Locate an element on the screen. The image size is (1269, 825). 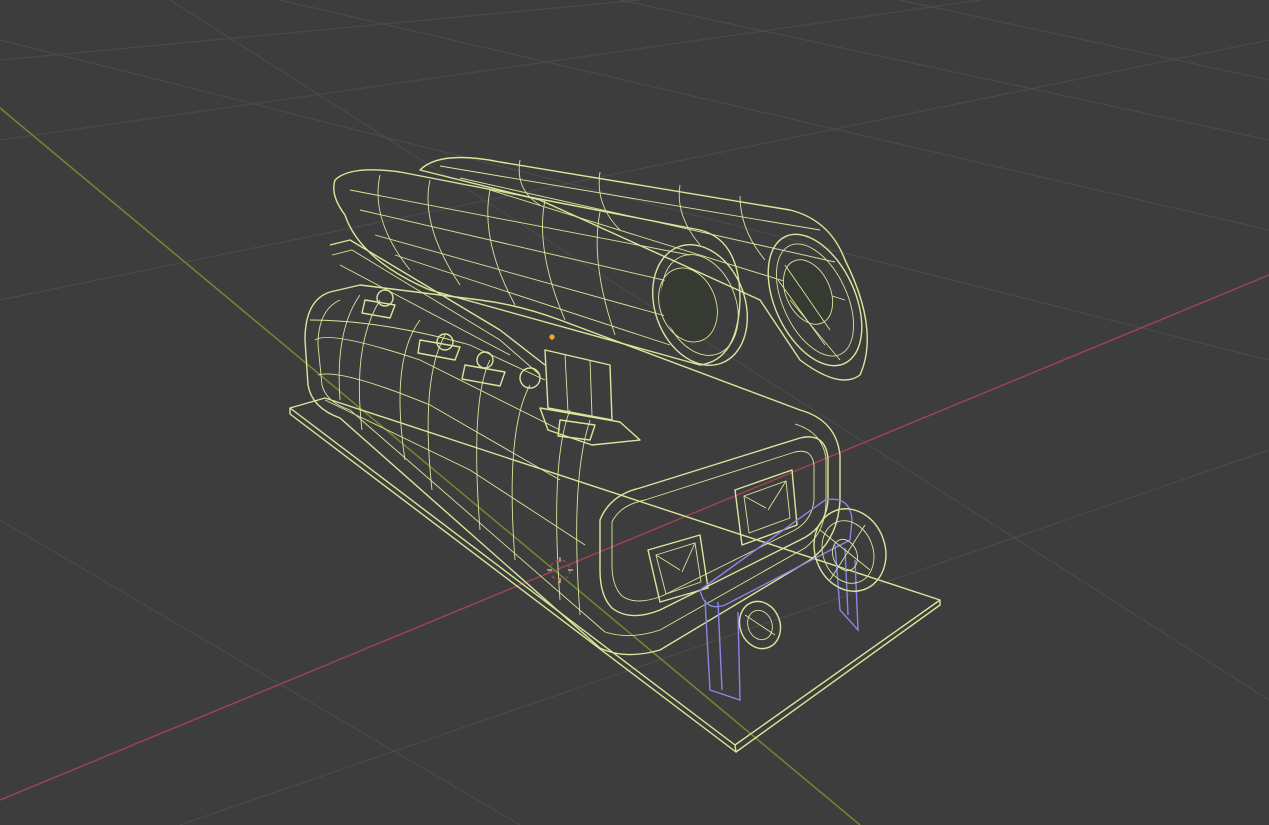
pulley-large is located at coordinates (850, 550).